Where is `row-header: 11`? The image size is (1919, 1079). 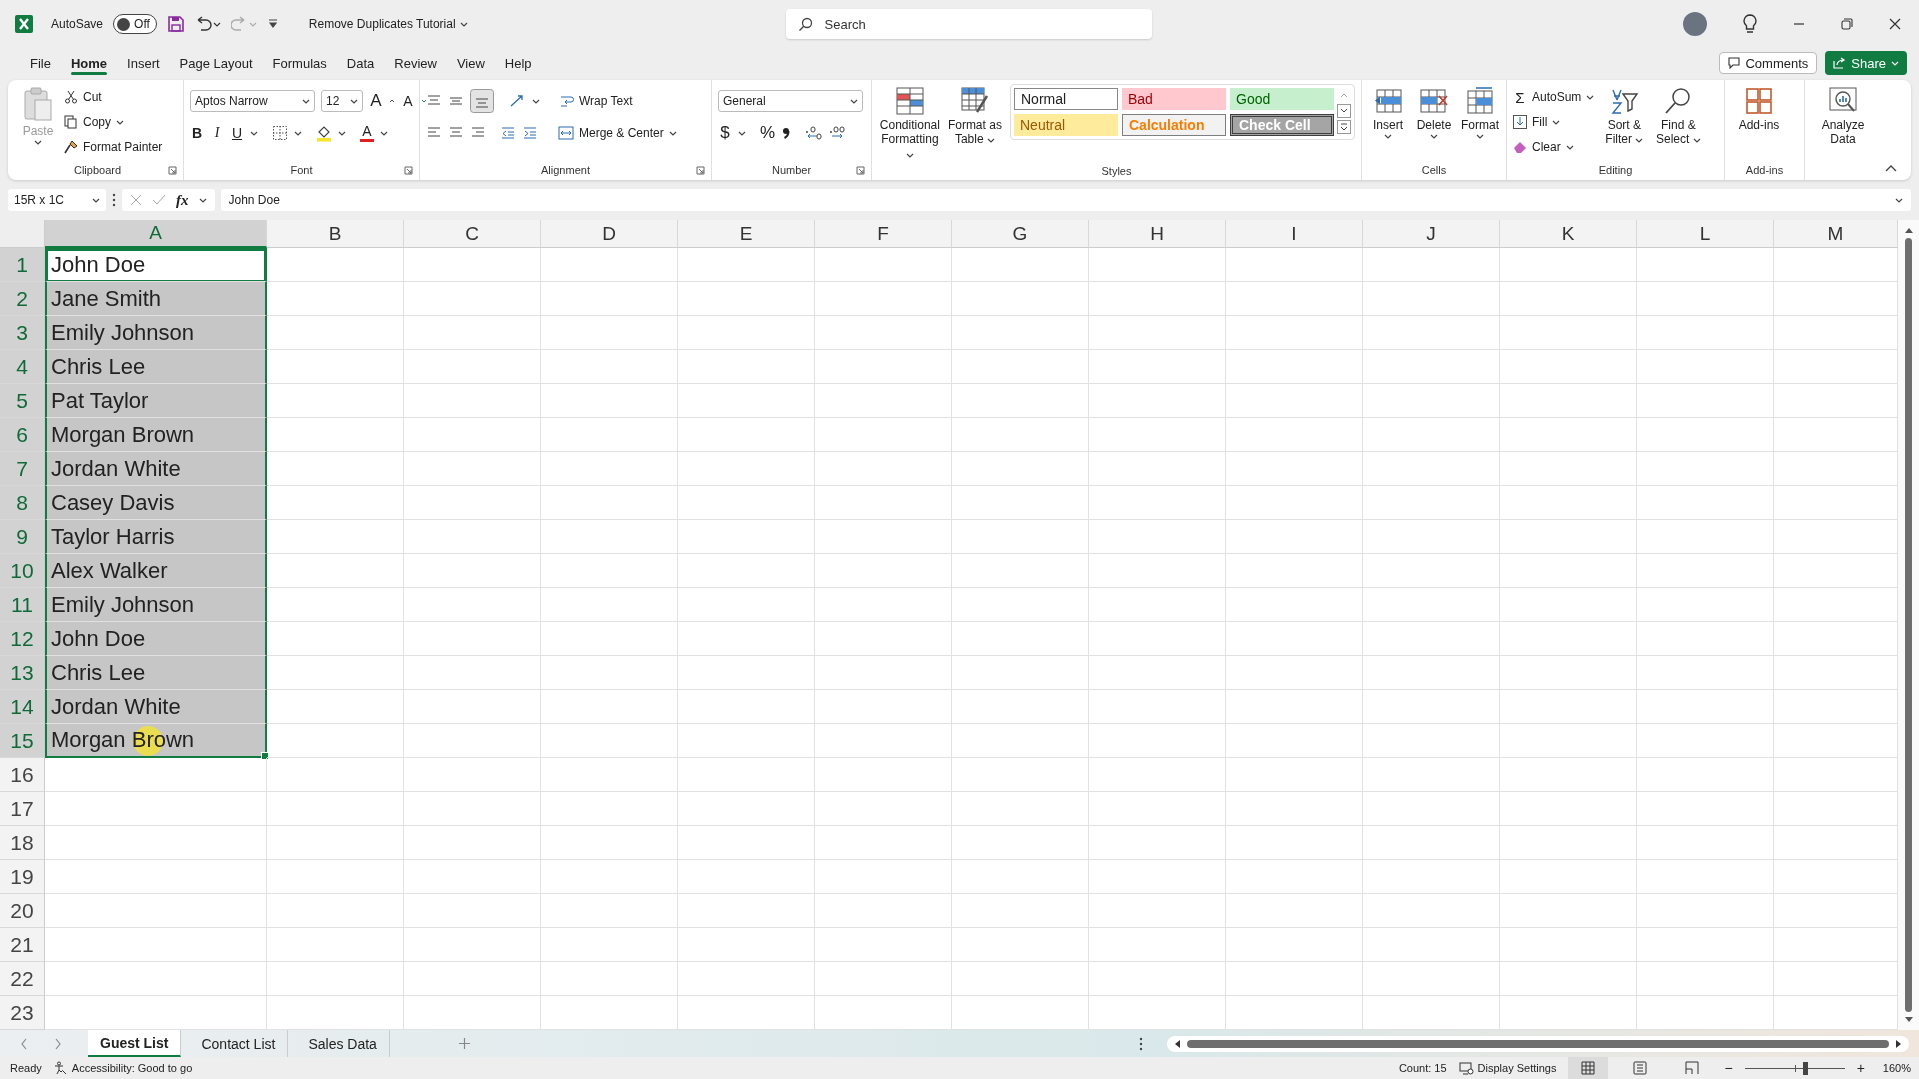
row-header: 11 is located at coordinates (22, 605).